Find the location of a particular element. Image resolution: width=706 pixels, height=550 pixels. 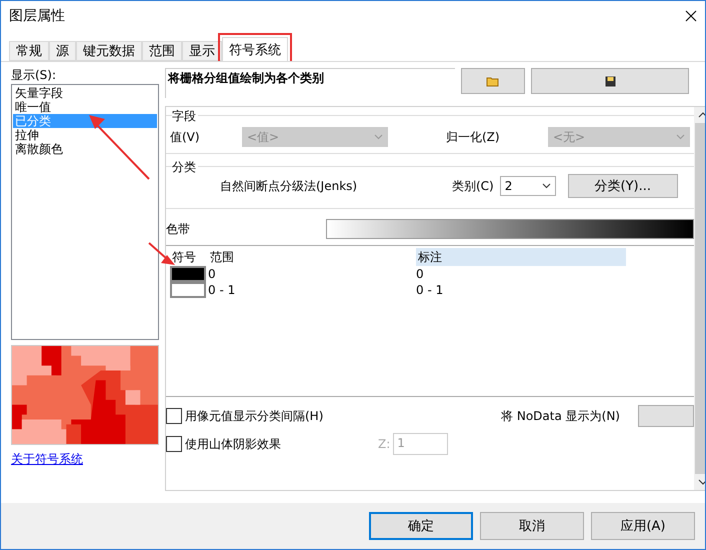

dialog-button: 应用(A) is located at coordinates (643, 526).